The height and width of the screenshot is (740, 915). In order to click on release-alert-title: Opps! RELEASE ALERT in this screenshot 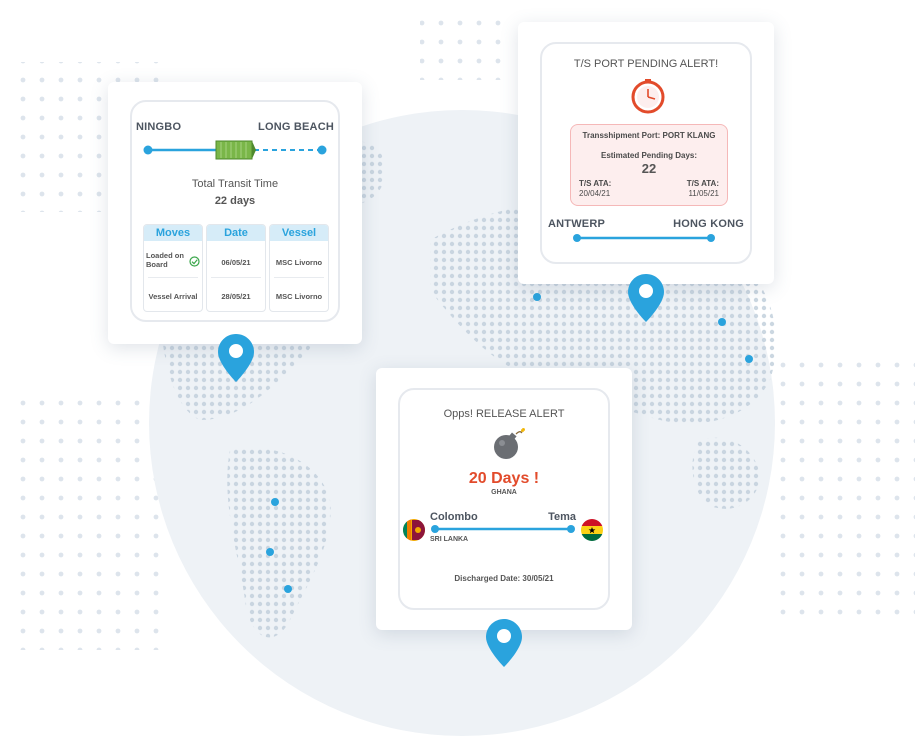, I will do `click(504, 414)`.